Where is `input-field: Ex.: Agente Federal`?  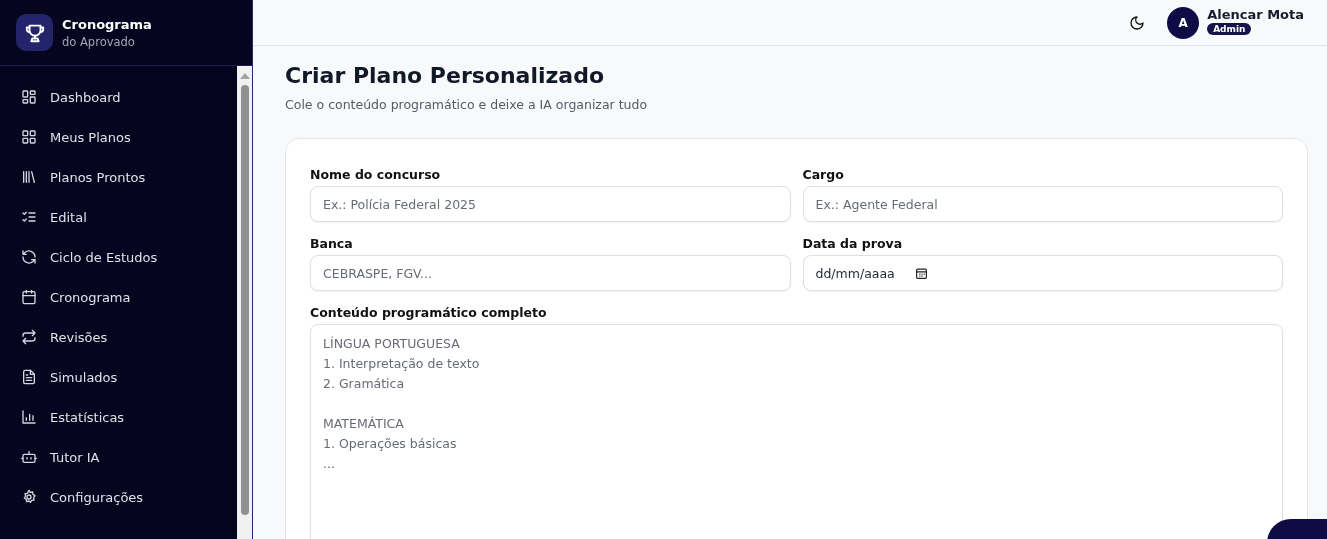 input-field: Ex.: Agente Federal is located at coordinates (1042, 204).